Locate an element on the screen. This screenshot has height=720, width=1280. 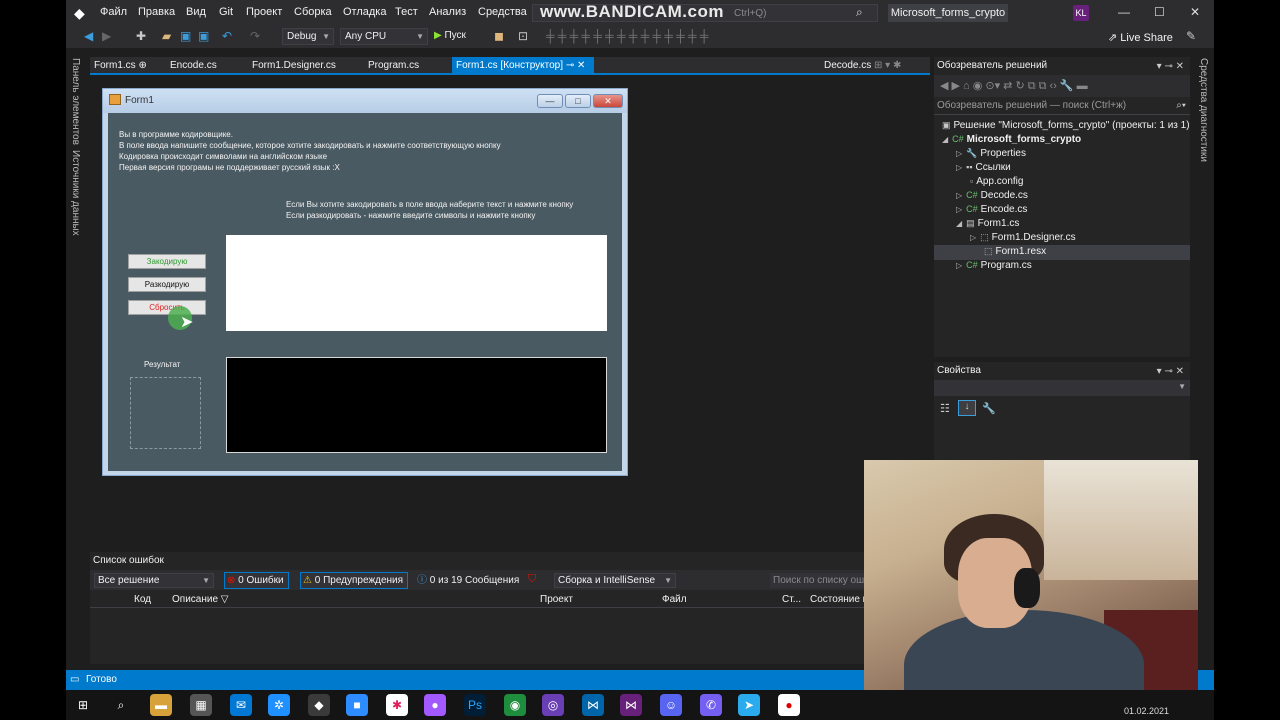
reset-button: Сбросить is located at coordinates (167, 307).